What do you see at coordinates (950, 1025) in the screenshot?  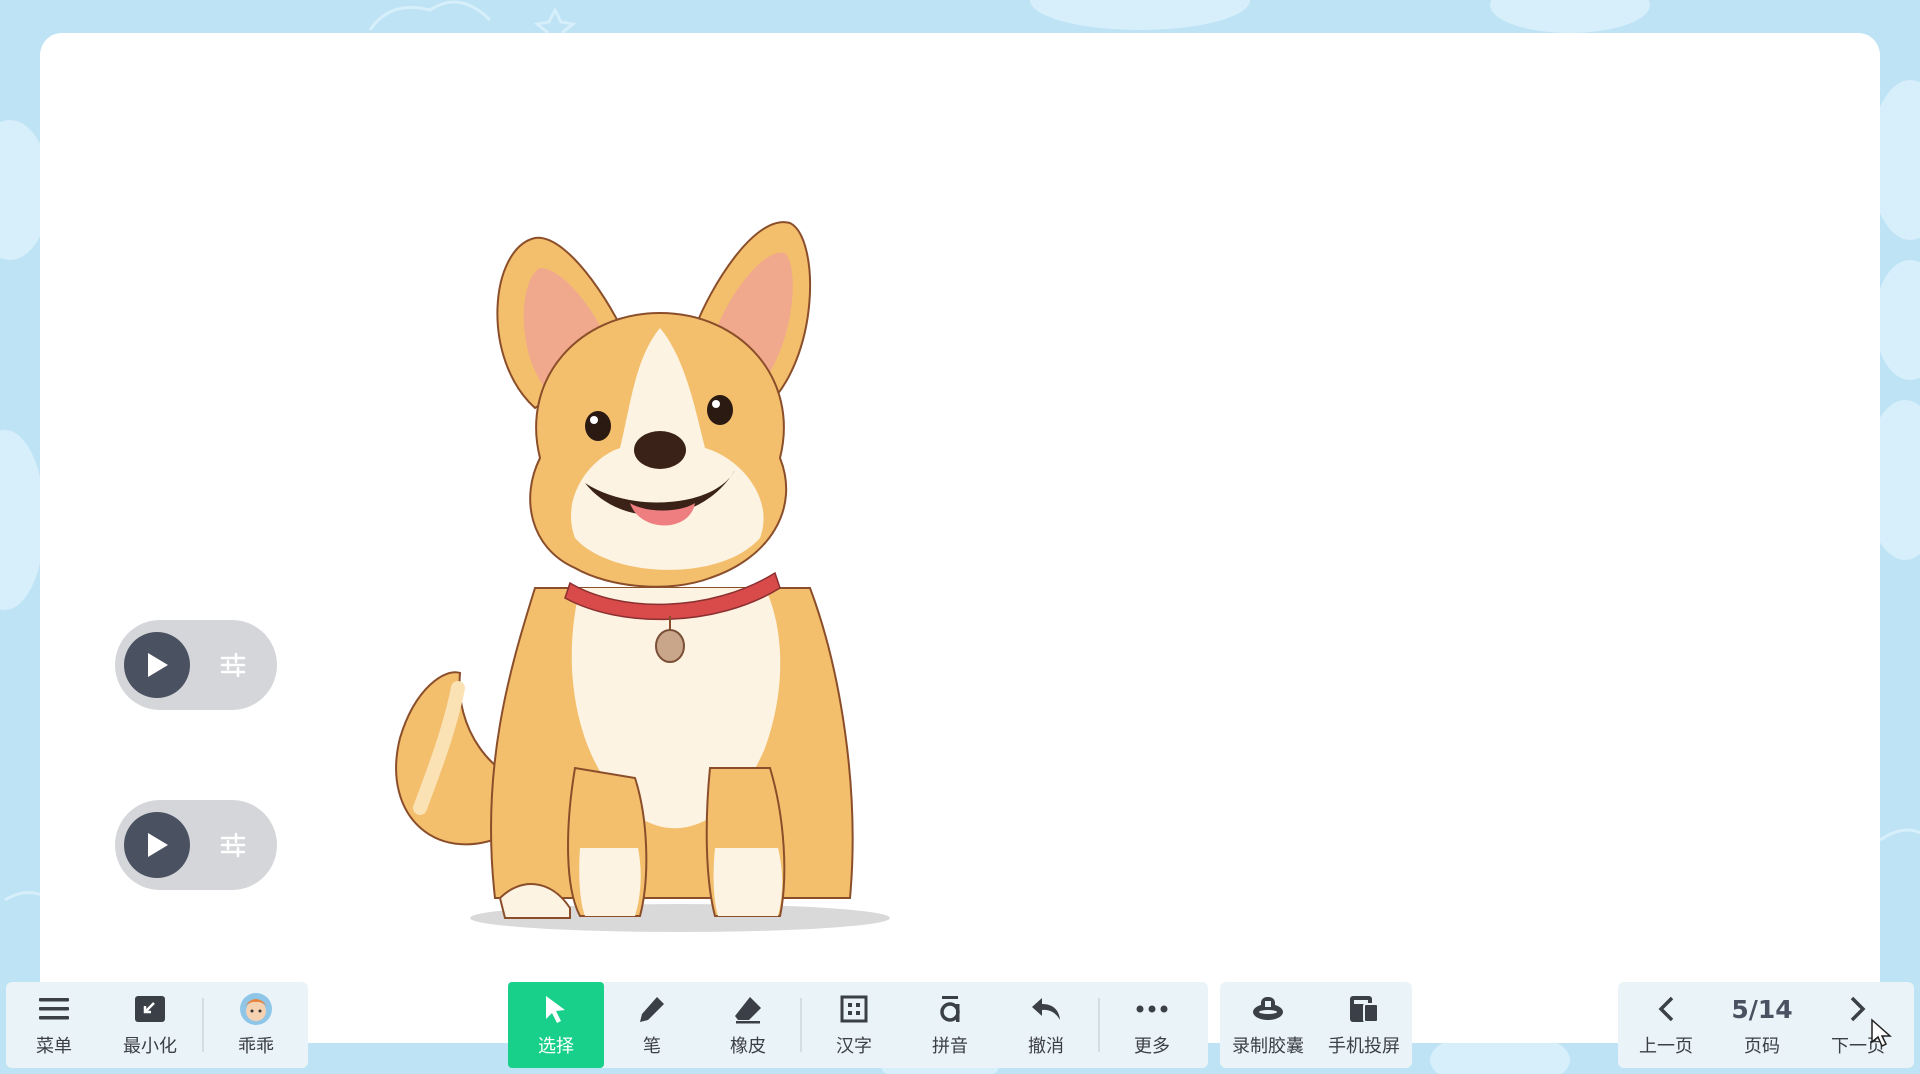 I see `pinyin-tool-button: 拼音` at bounding box center [950, 1025].